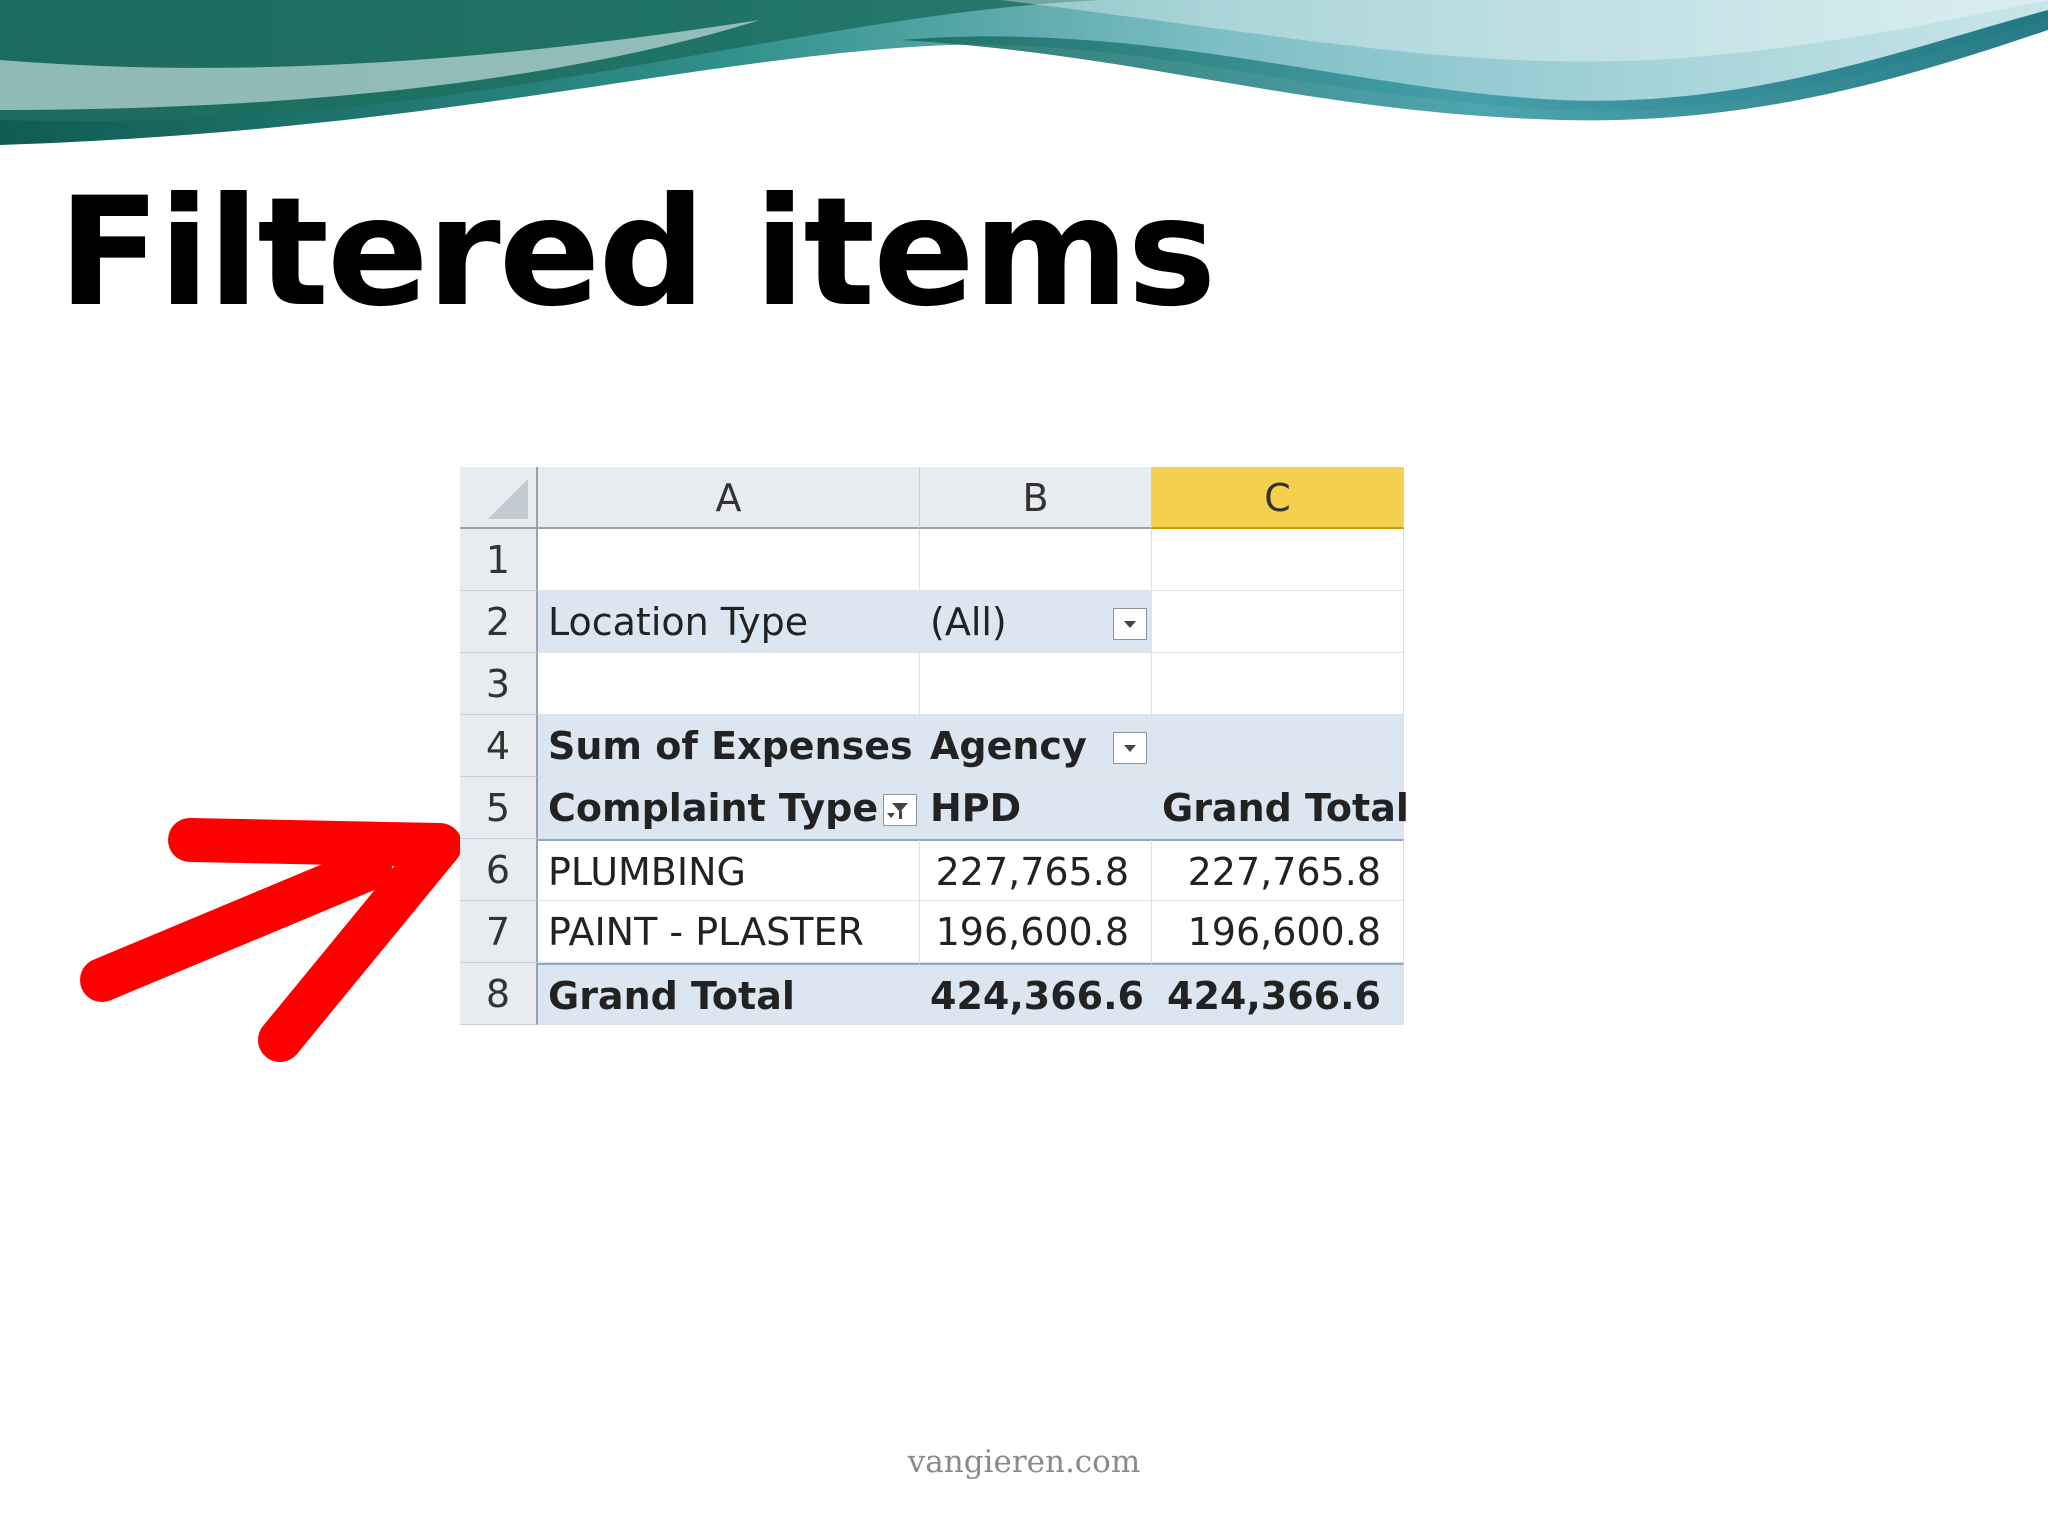 Image resolution: width=2048 pixels, height=1536 pixels. Describe the element at coordinates (499, 808) in the screenshot. I see `row-header-5: 5` at that location.